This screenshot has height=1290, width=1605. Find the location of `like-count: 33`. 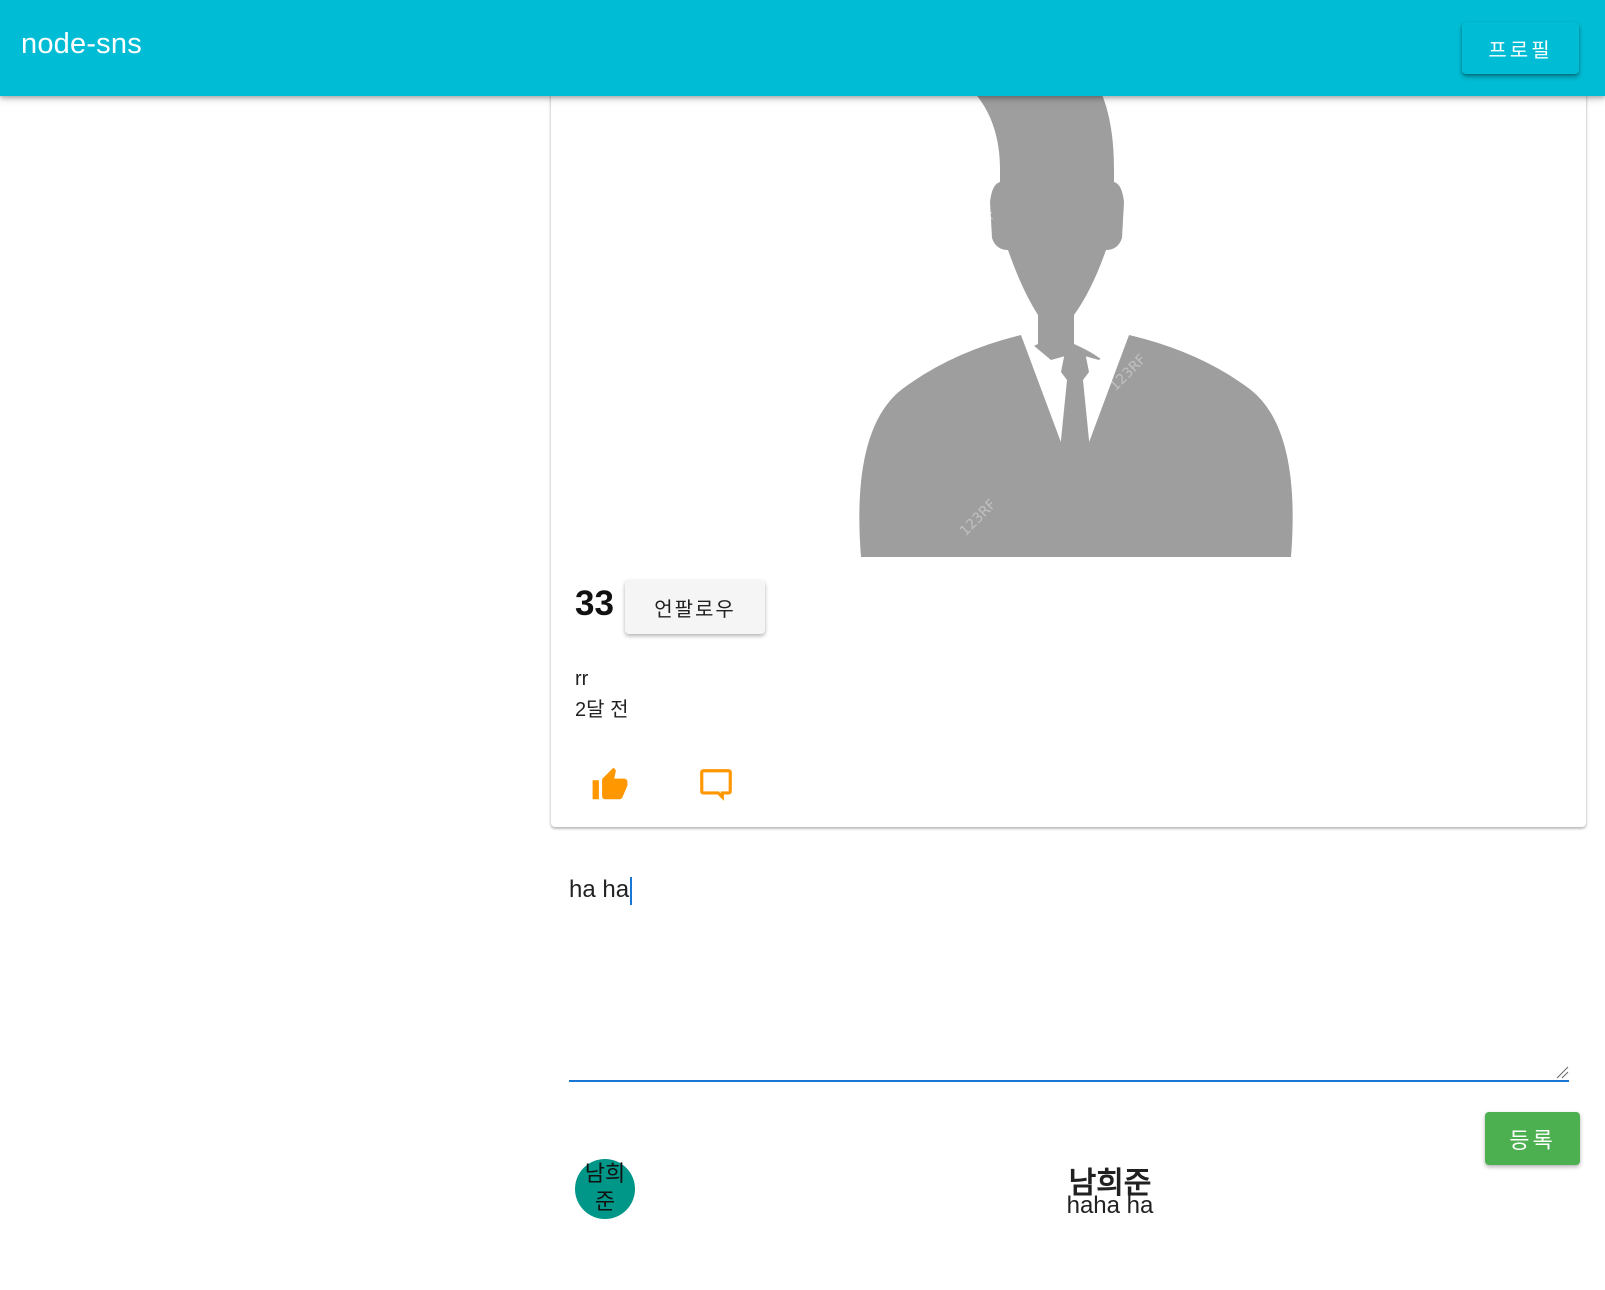

like-count: 33 is located at coordinates (594, 603).